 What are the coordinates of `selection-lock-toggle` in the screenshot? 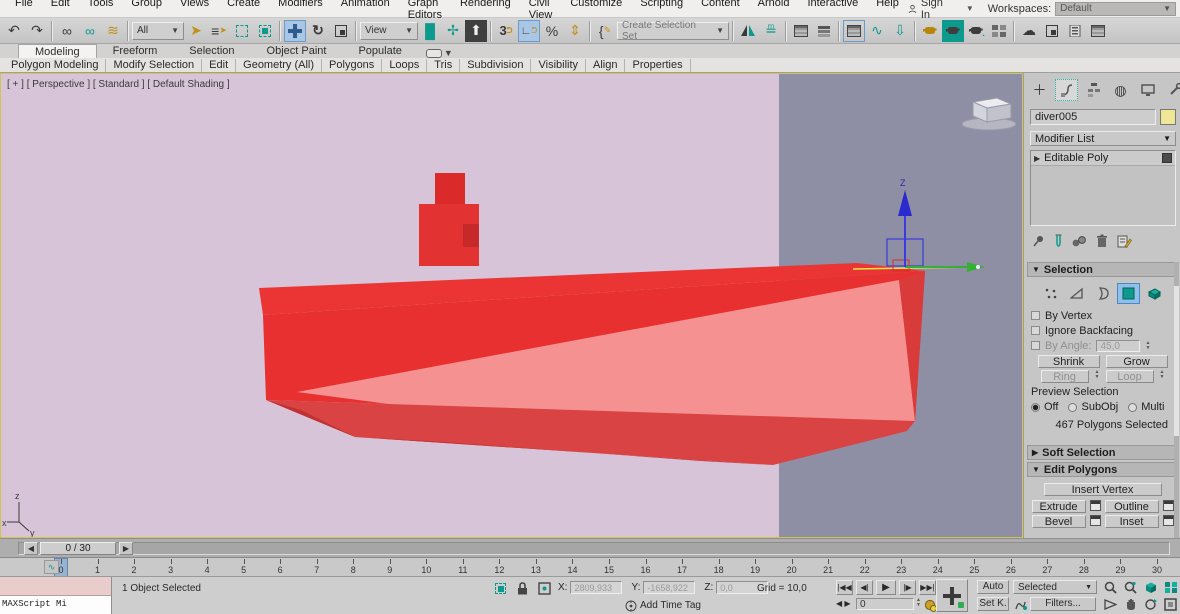 It's located at (522, 588).